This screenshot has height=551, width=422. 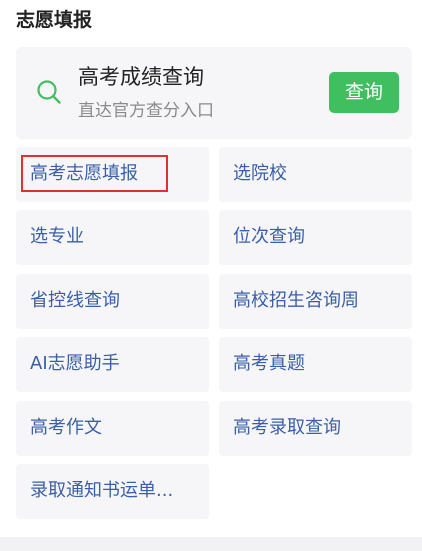 What do you see at coordinates (296, 300) in the screenshot?
I see `grid-item-label: 高校招生咨询周` at bounding box center [296, 300].